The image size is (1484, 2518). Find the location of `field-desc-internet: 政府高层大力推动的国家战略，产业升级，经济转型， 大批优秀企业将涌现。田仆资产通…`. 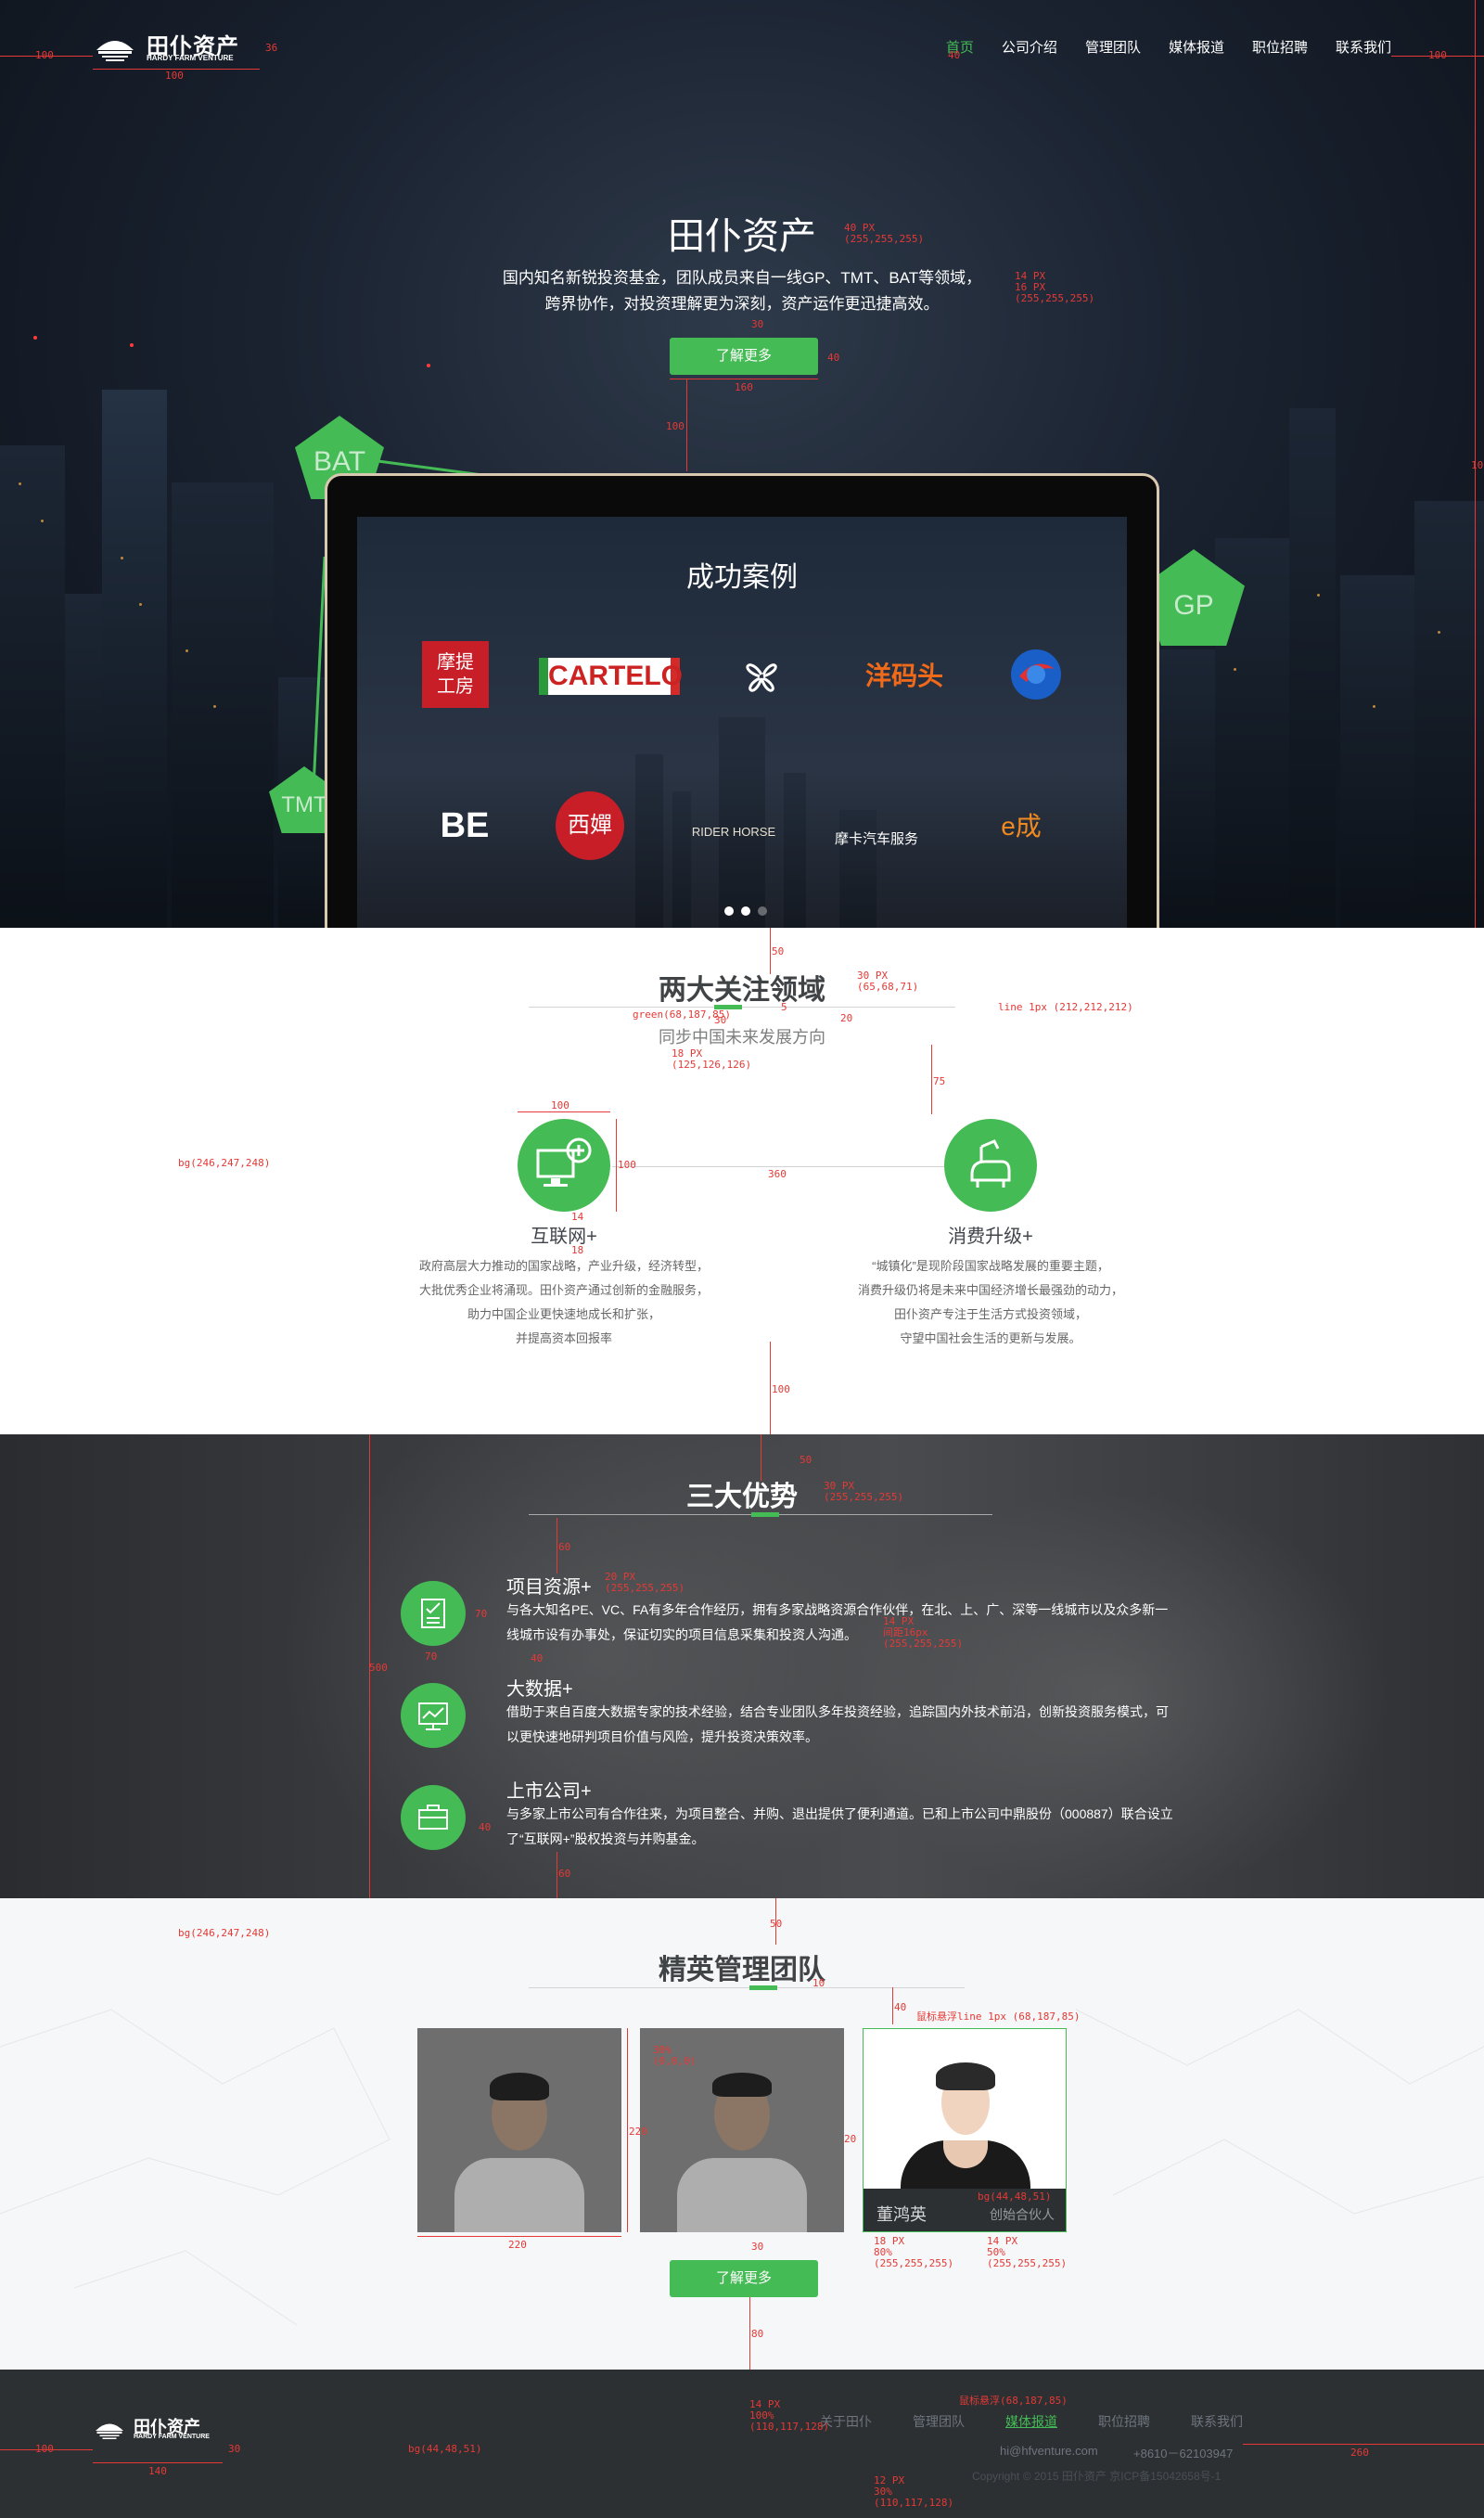

field-desc-internet: 政府高层大力推动的国家战略，产业升级，经济转型， 大批优秀企业将涌现。田仆资产通… is located at coordinates (563, 1302).